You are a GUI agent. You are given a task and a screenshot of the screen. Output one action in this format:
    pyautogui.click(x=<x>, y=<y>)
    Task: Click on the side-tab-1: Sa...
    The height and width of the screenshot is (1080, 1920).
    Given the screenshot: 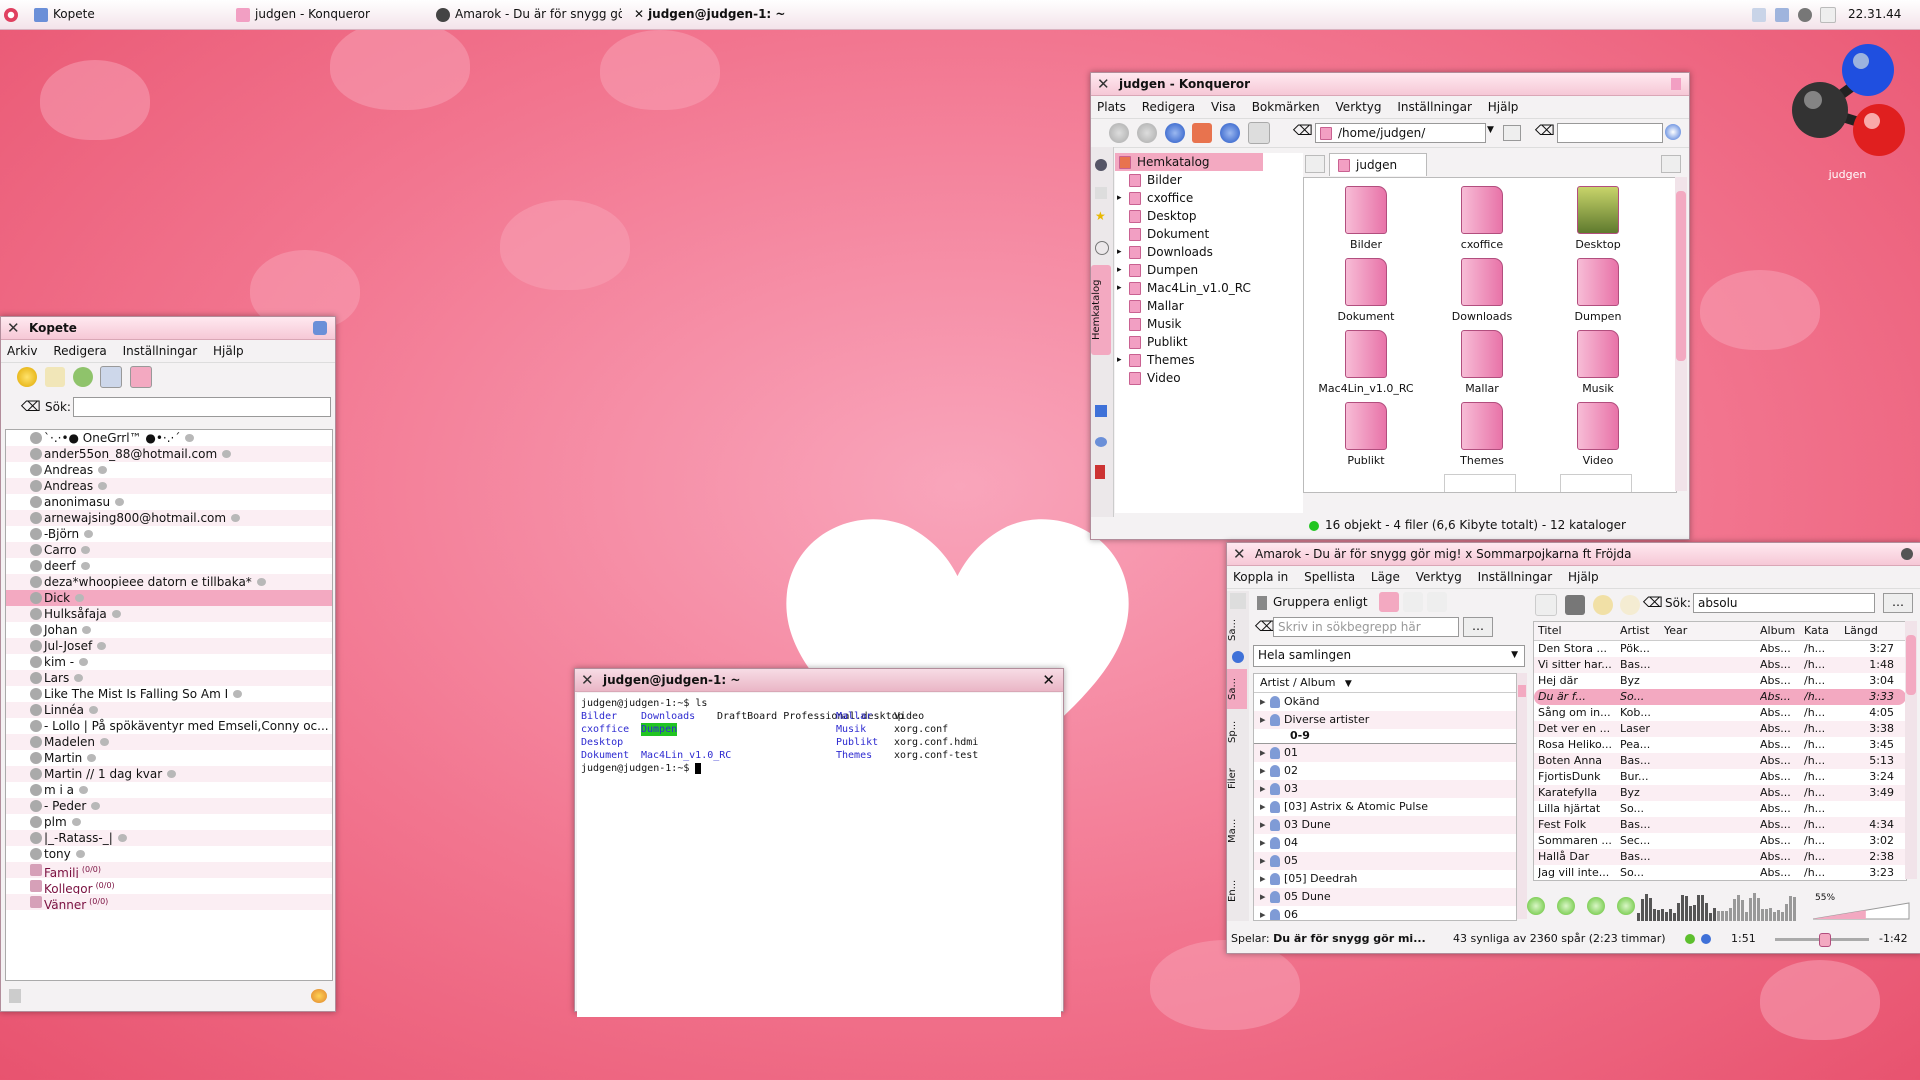 What is the action you would take?
    pyautogui.click(x=1237, y=689)
    